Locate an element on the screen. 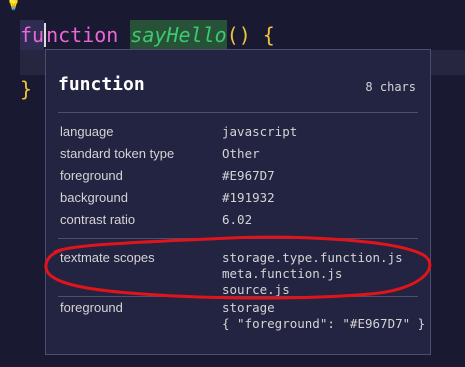 The height and width of the screenshot is (367, 465). open-brace-token: { is located at coordinates (269, 35).